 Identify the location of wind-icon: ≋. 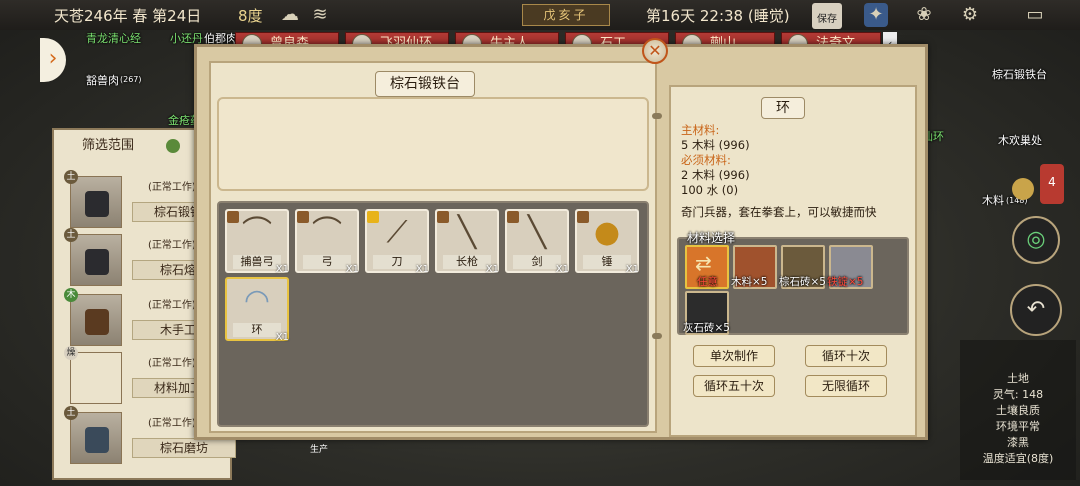
(320, 14).